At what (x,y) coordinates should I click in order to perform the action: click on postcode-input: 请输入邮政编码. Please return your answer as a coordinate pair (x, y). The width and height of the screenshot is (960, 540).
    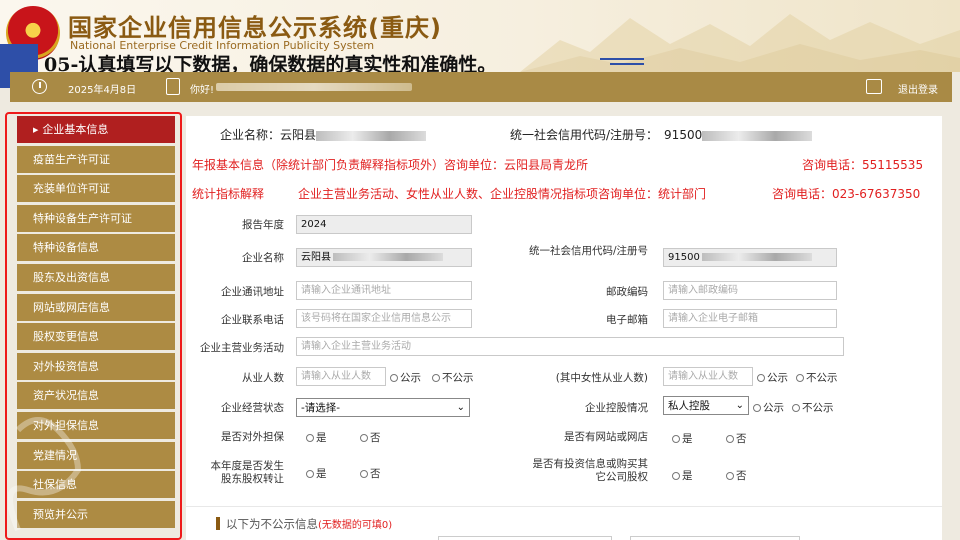
    Looking at the image, I should click on (750, 290).